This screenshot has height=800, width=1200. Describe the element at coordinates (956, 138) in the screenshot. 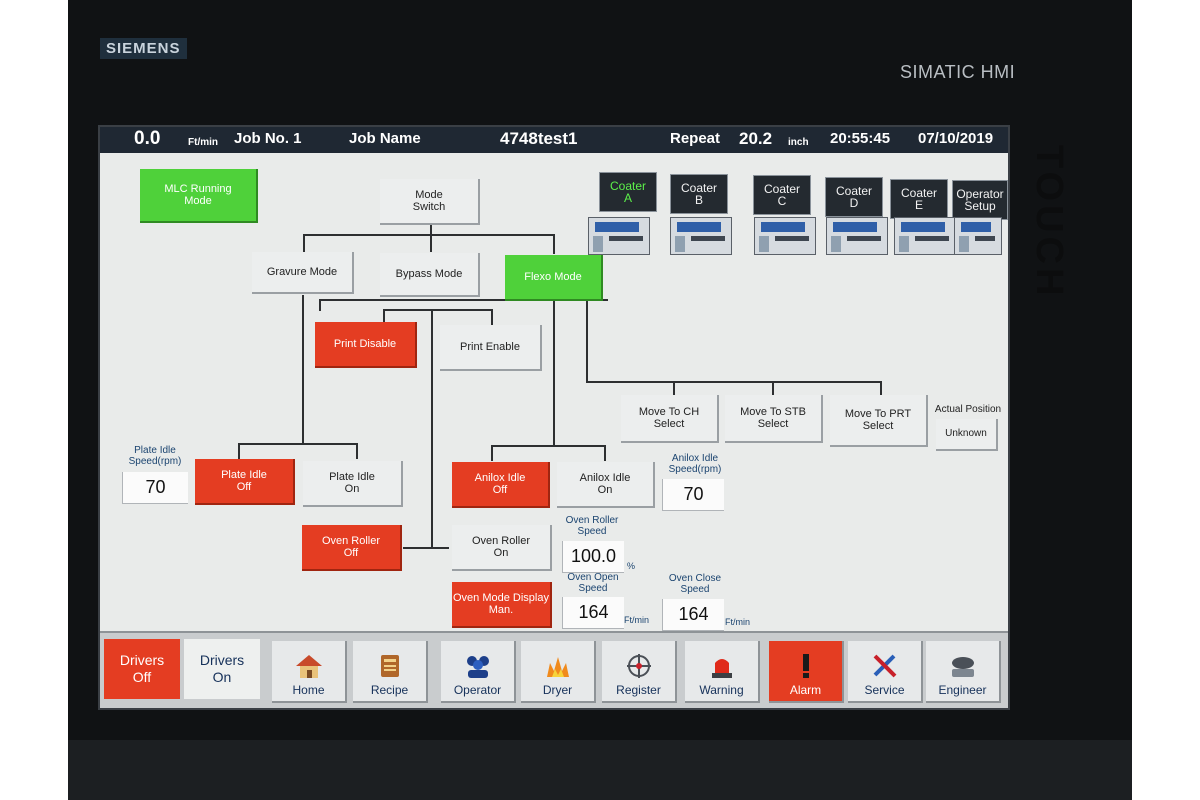

I see `clock-date: 07/10/2019` at that location.